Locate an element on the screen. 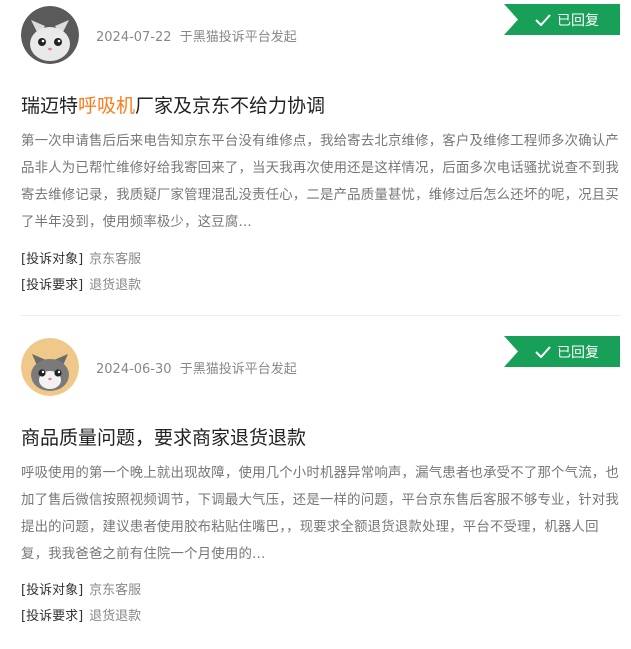 The width and height of the screenshot is (631, 649). complaint-title: 商品质量问题，要求商家退货退款 is located at coordinates (163, 436).